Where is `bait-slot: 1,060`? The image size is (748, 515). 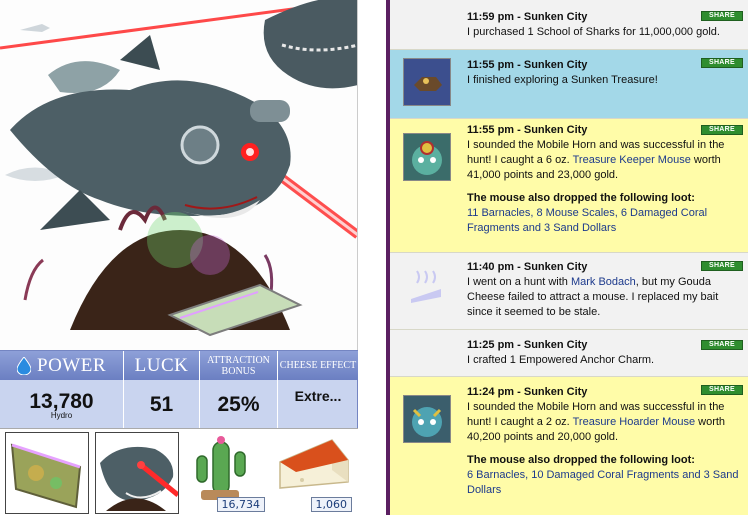
bait-slot: 1,060 is located at coordinates (314, 473).